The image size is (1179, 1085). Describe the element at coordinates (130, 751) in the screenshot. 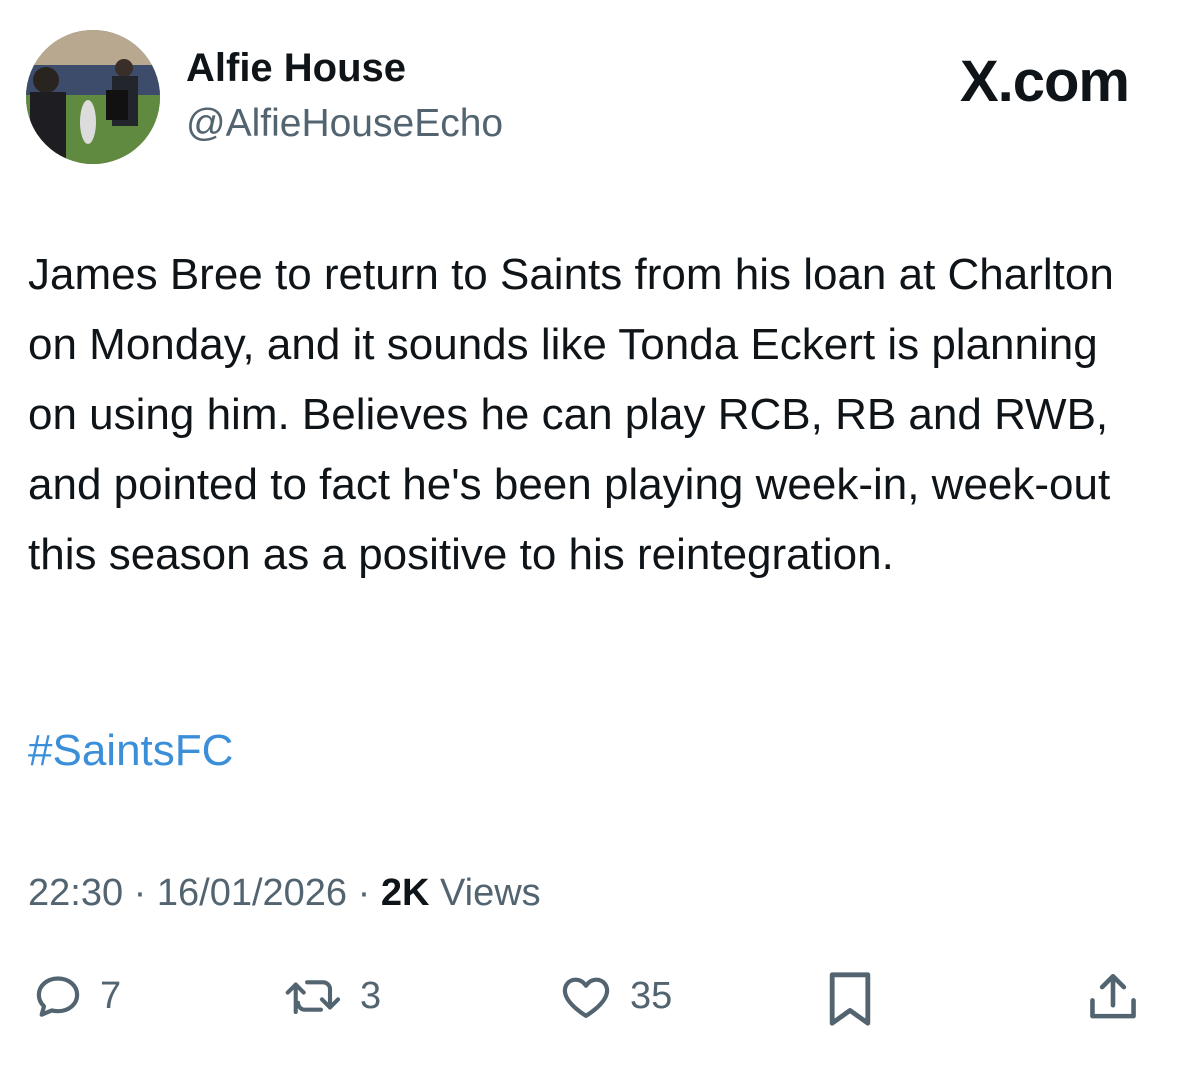

I see `hashtag-link: #SaintsFC` at that location.